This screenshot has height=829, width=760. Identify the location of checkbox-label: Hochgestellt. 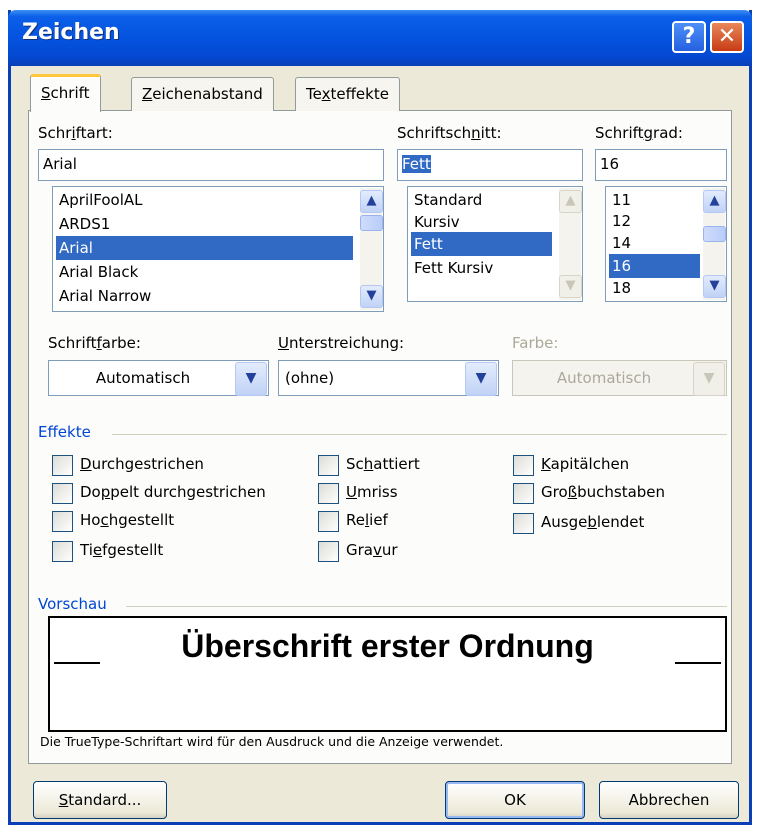
(127, 520).